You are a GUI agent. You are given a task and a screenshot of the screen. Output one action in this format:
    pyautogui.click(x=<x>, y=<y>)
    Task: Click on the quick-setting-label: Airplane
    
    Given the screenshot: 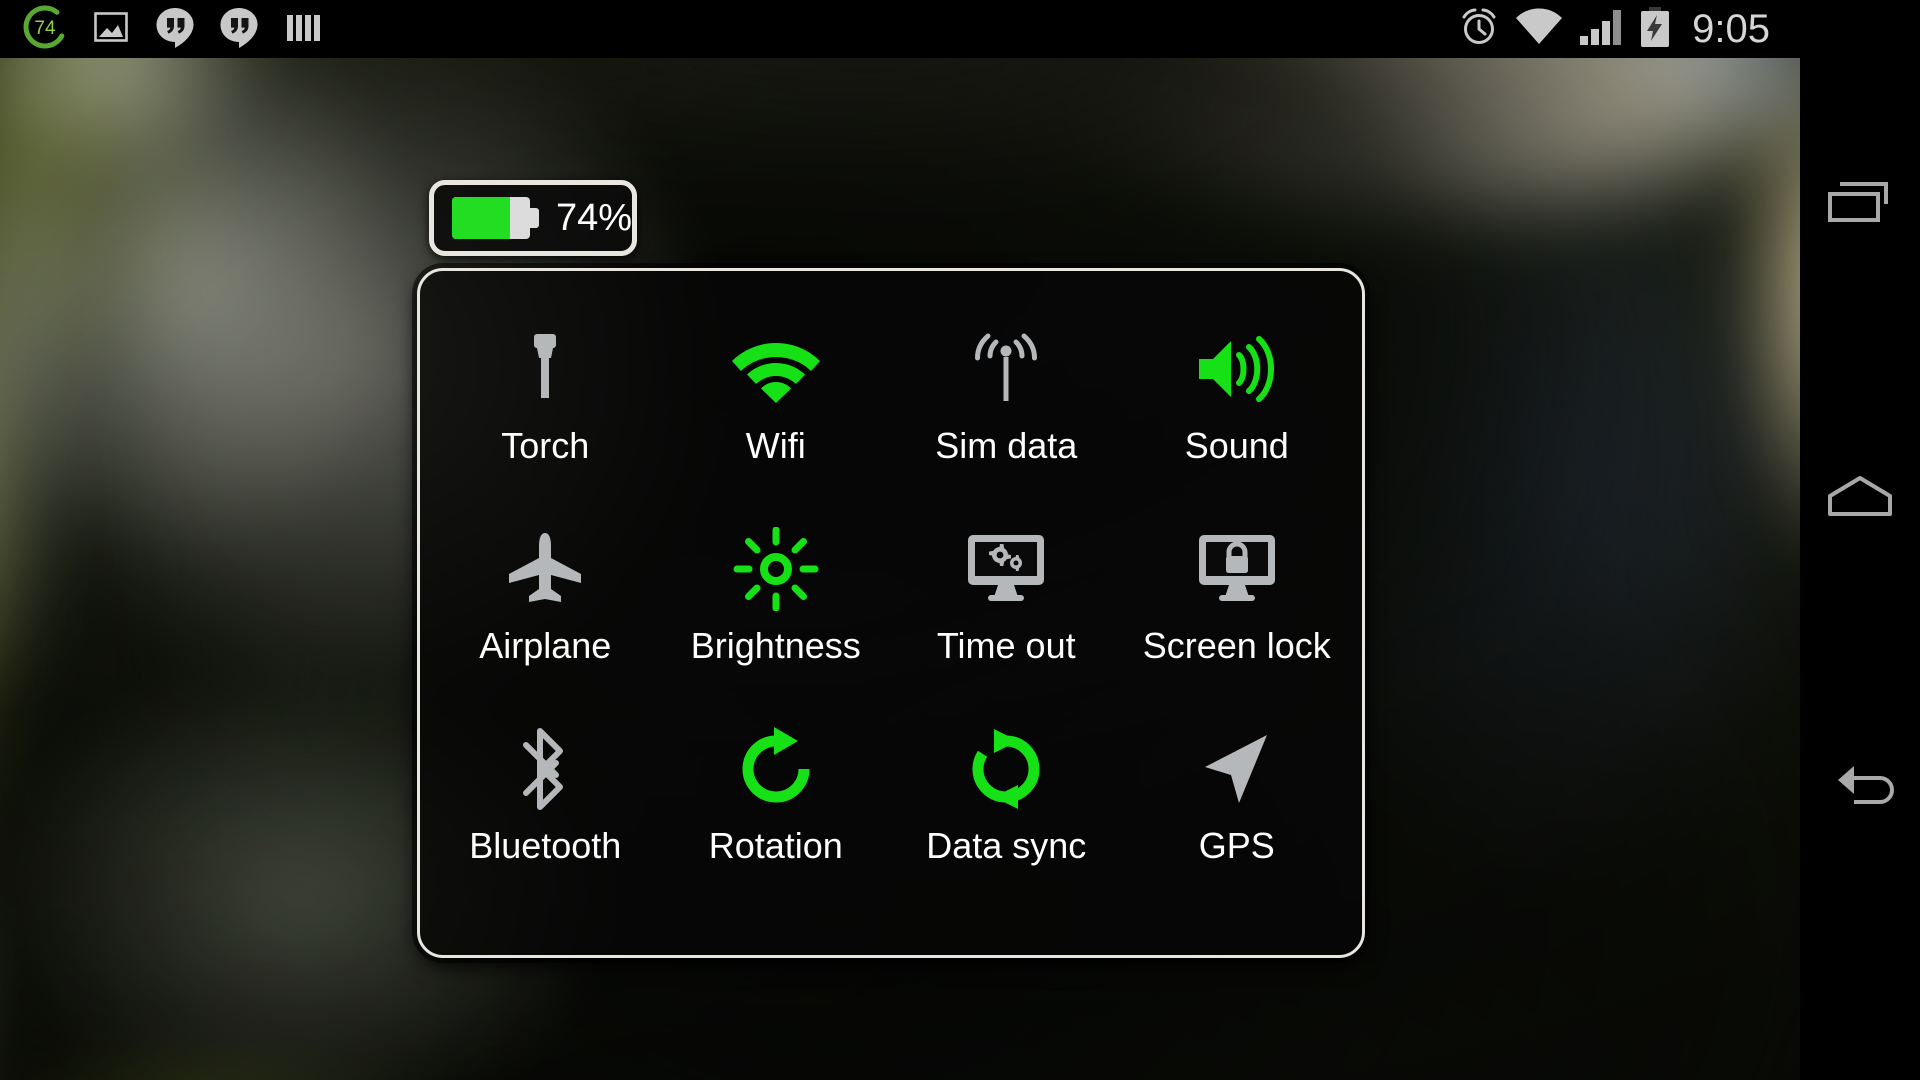 What is the action you would take?
    pyautogui.click(x=545, y=645)
    